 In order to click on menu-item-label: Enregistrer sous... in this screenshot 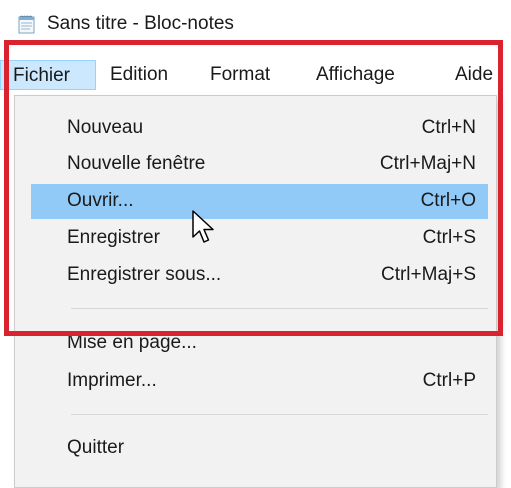, I will do `click(144, 274)`.